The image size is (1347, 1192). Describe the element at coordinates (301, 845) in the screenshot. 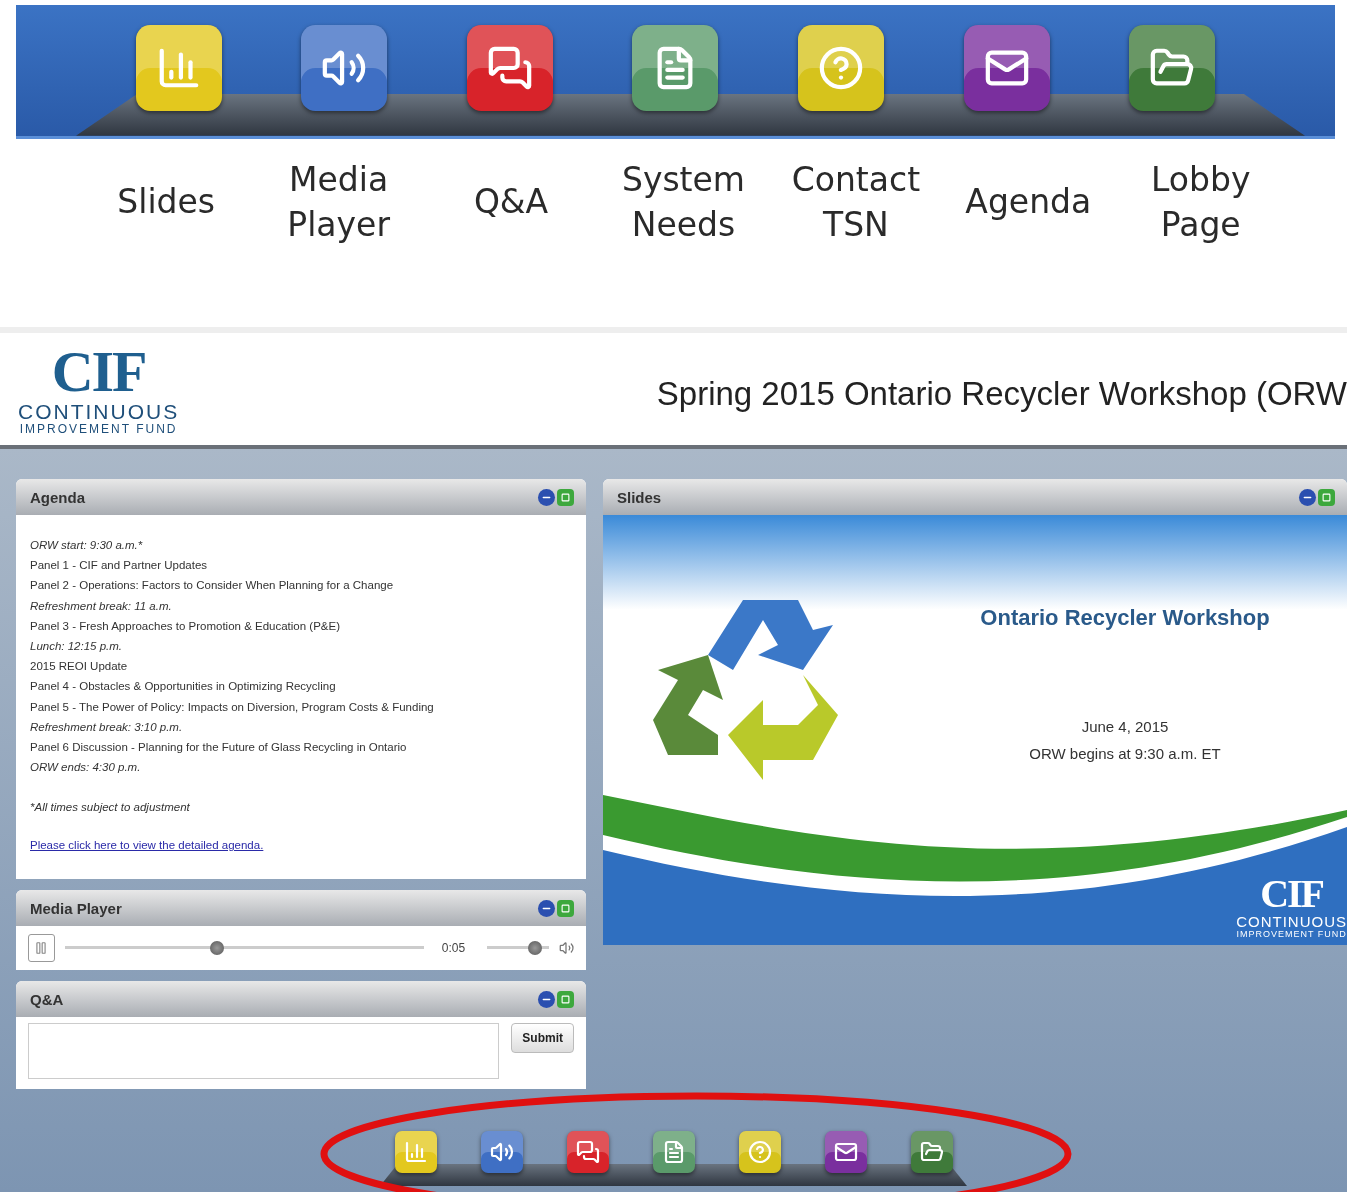

I see `agenda-link: Please click here to view the detailed agenda.` at that location.